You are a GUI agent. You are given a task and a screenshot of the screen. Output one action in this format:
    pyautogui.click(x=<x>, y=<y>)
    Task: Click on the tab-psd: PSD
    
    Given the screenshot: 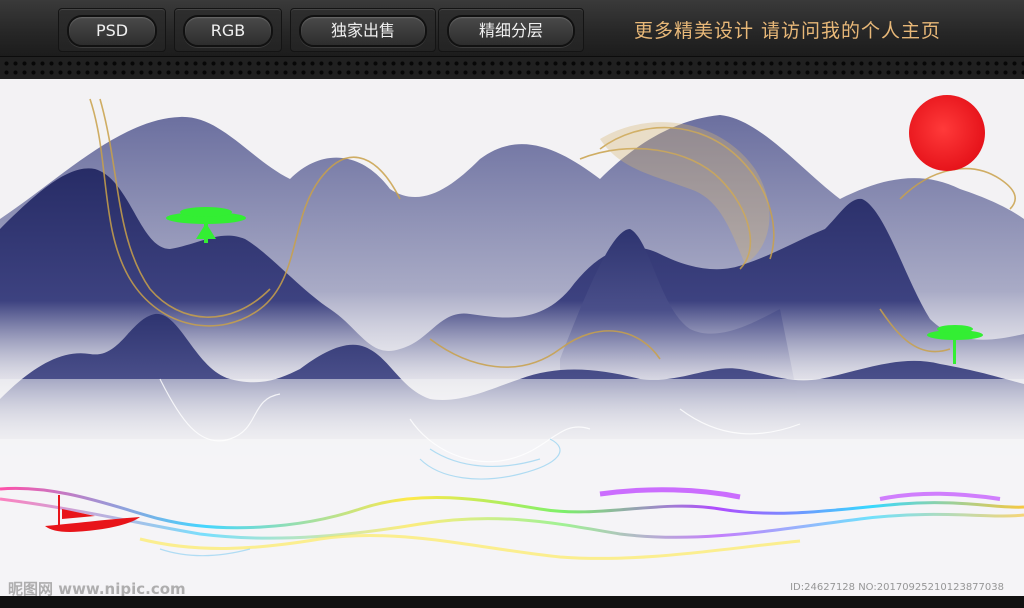 What is the action you would take?
    pyautogui.click(x=112, y=30)
    